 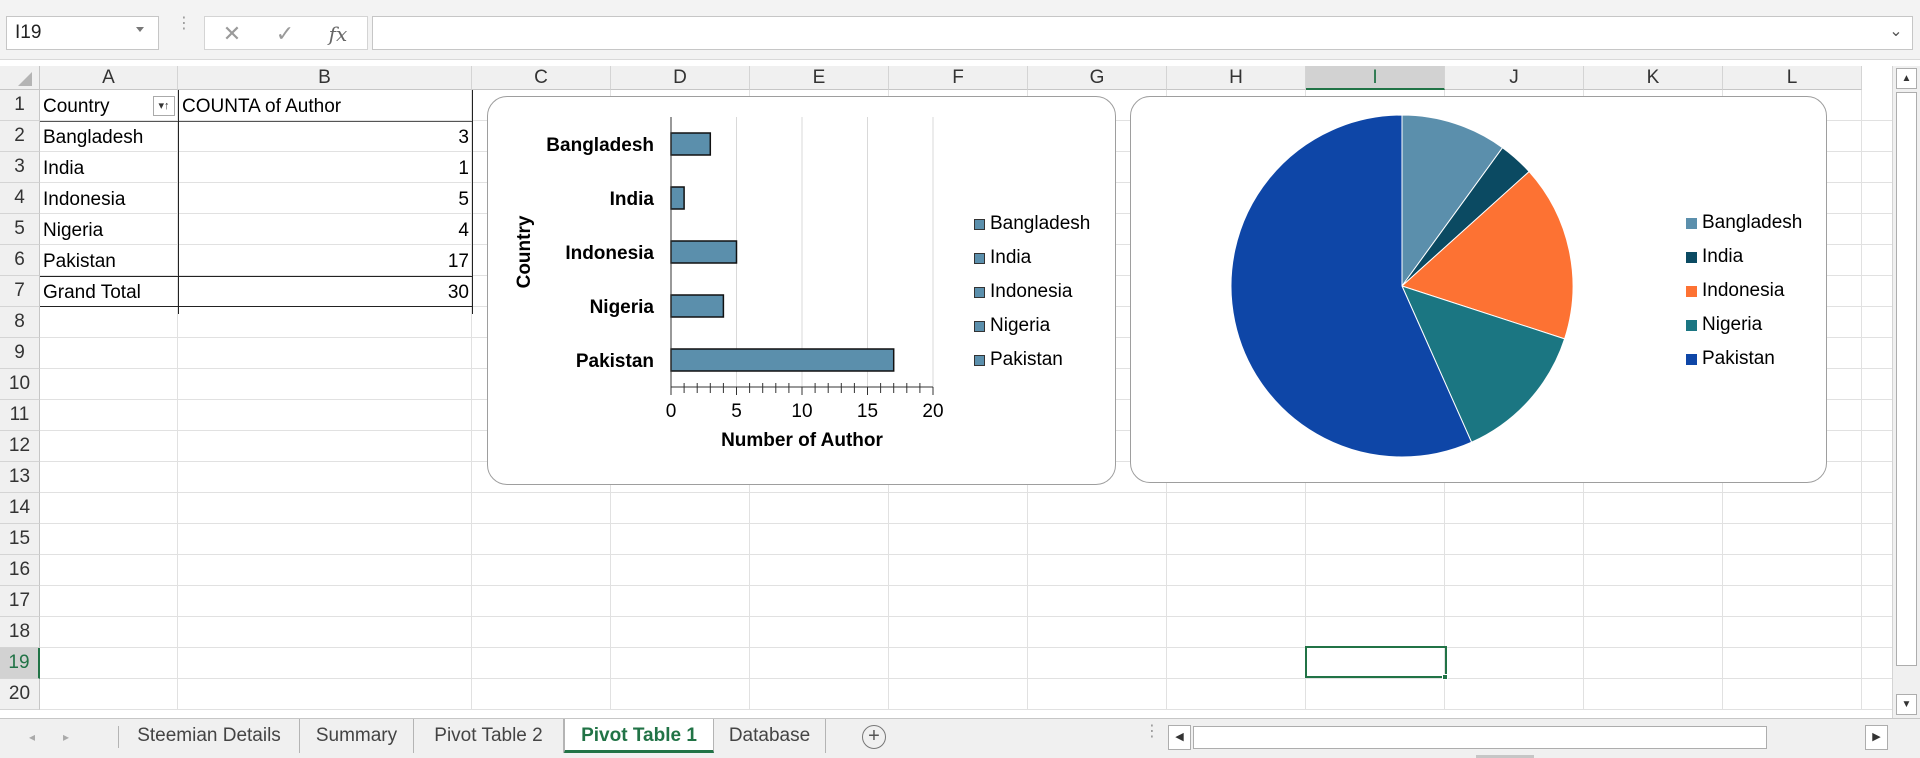 What do you see at coordinates (1738, 358) in the screenshot?
I see `legend-label: Pakistan` at bounding box center [1738, 358].